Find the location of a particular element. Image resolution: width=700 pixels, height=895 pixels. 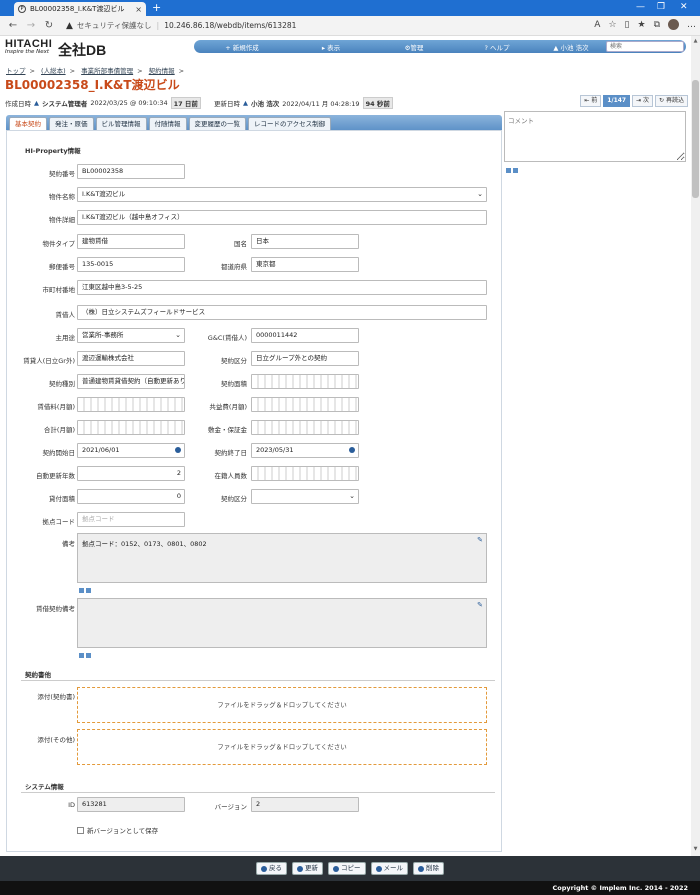

contract-no-field: BL00002358 is located at coordinates (131, 171).